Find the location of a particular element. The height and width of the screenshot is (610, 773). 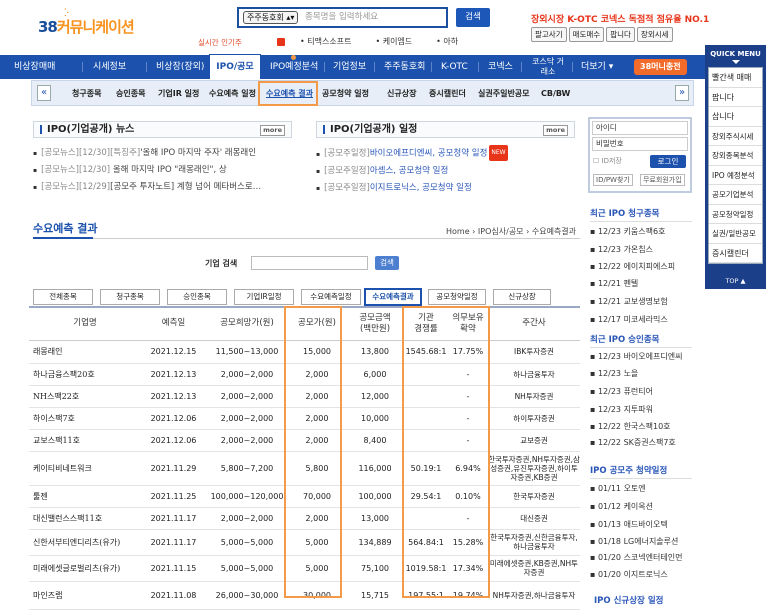

company-cell: 툴젠 is located at coordinates (85, 496).